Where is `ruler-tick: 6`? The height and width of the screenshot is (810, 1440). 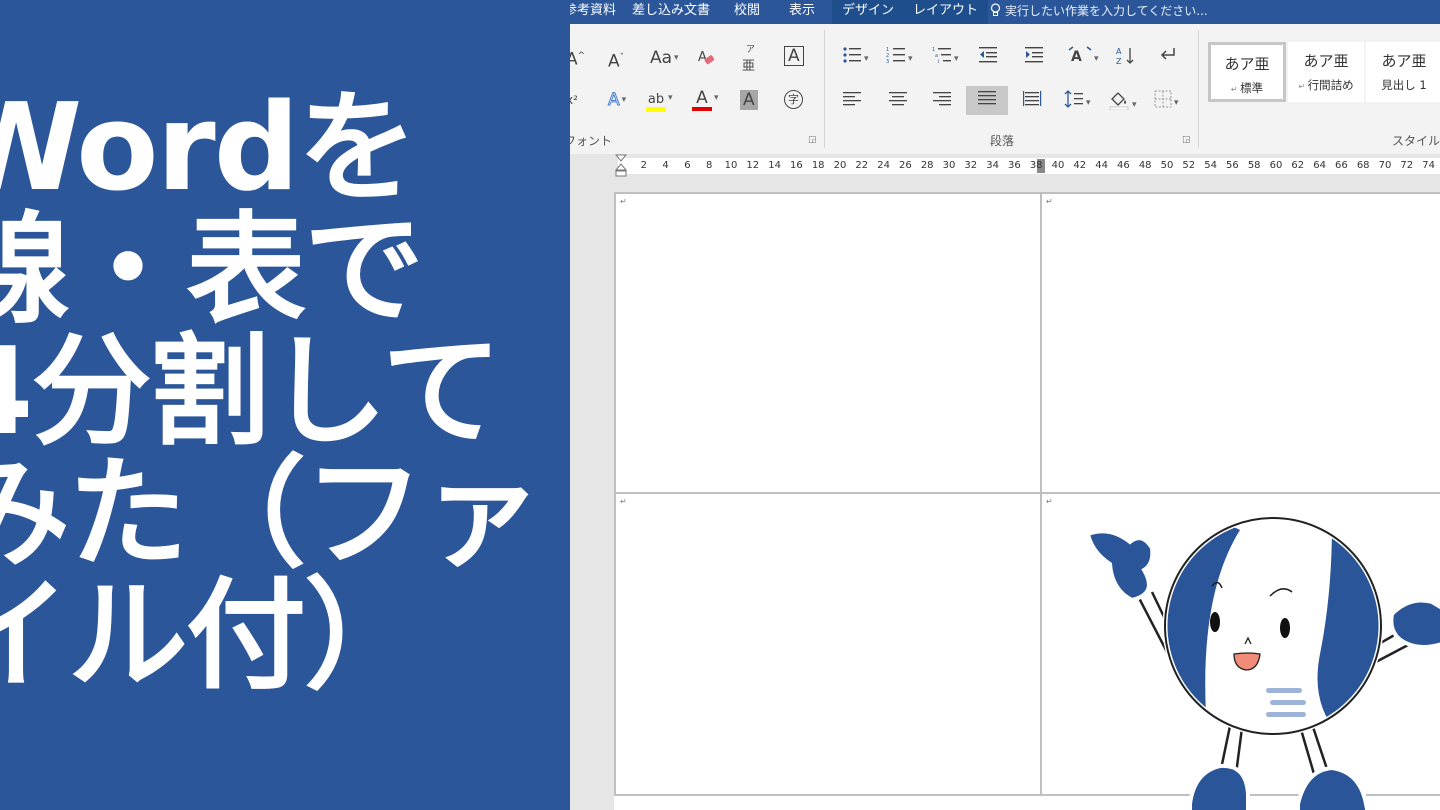 ruler-tick: 6 is located at coordinates (687, 165).